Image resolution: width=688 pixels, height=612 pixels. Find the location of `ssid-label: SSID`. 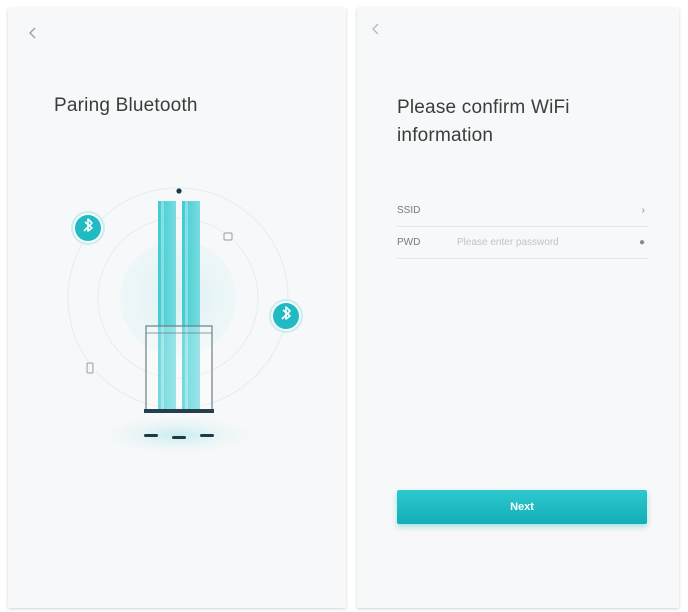

ssid-label: SSID is located at coordinates (409, 210).